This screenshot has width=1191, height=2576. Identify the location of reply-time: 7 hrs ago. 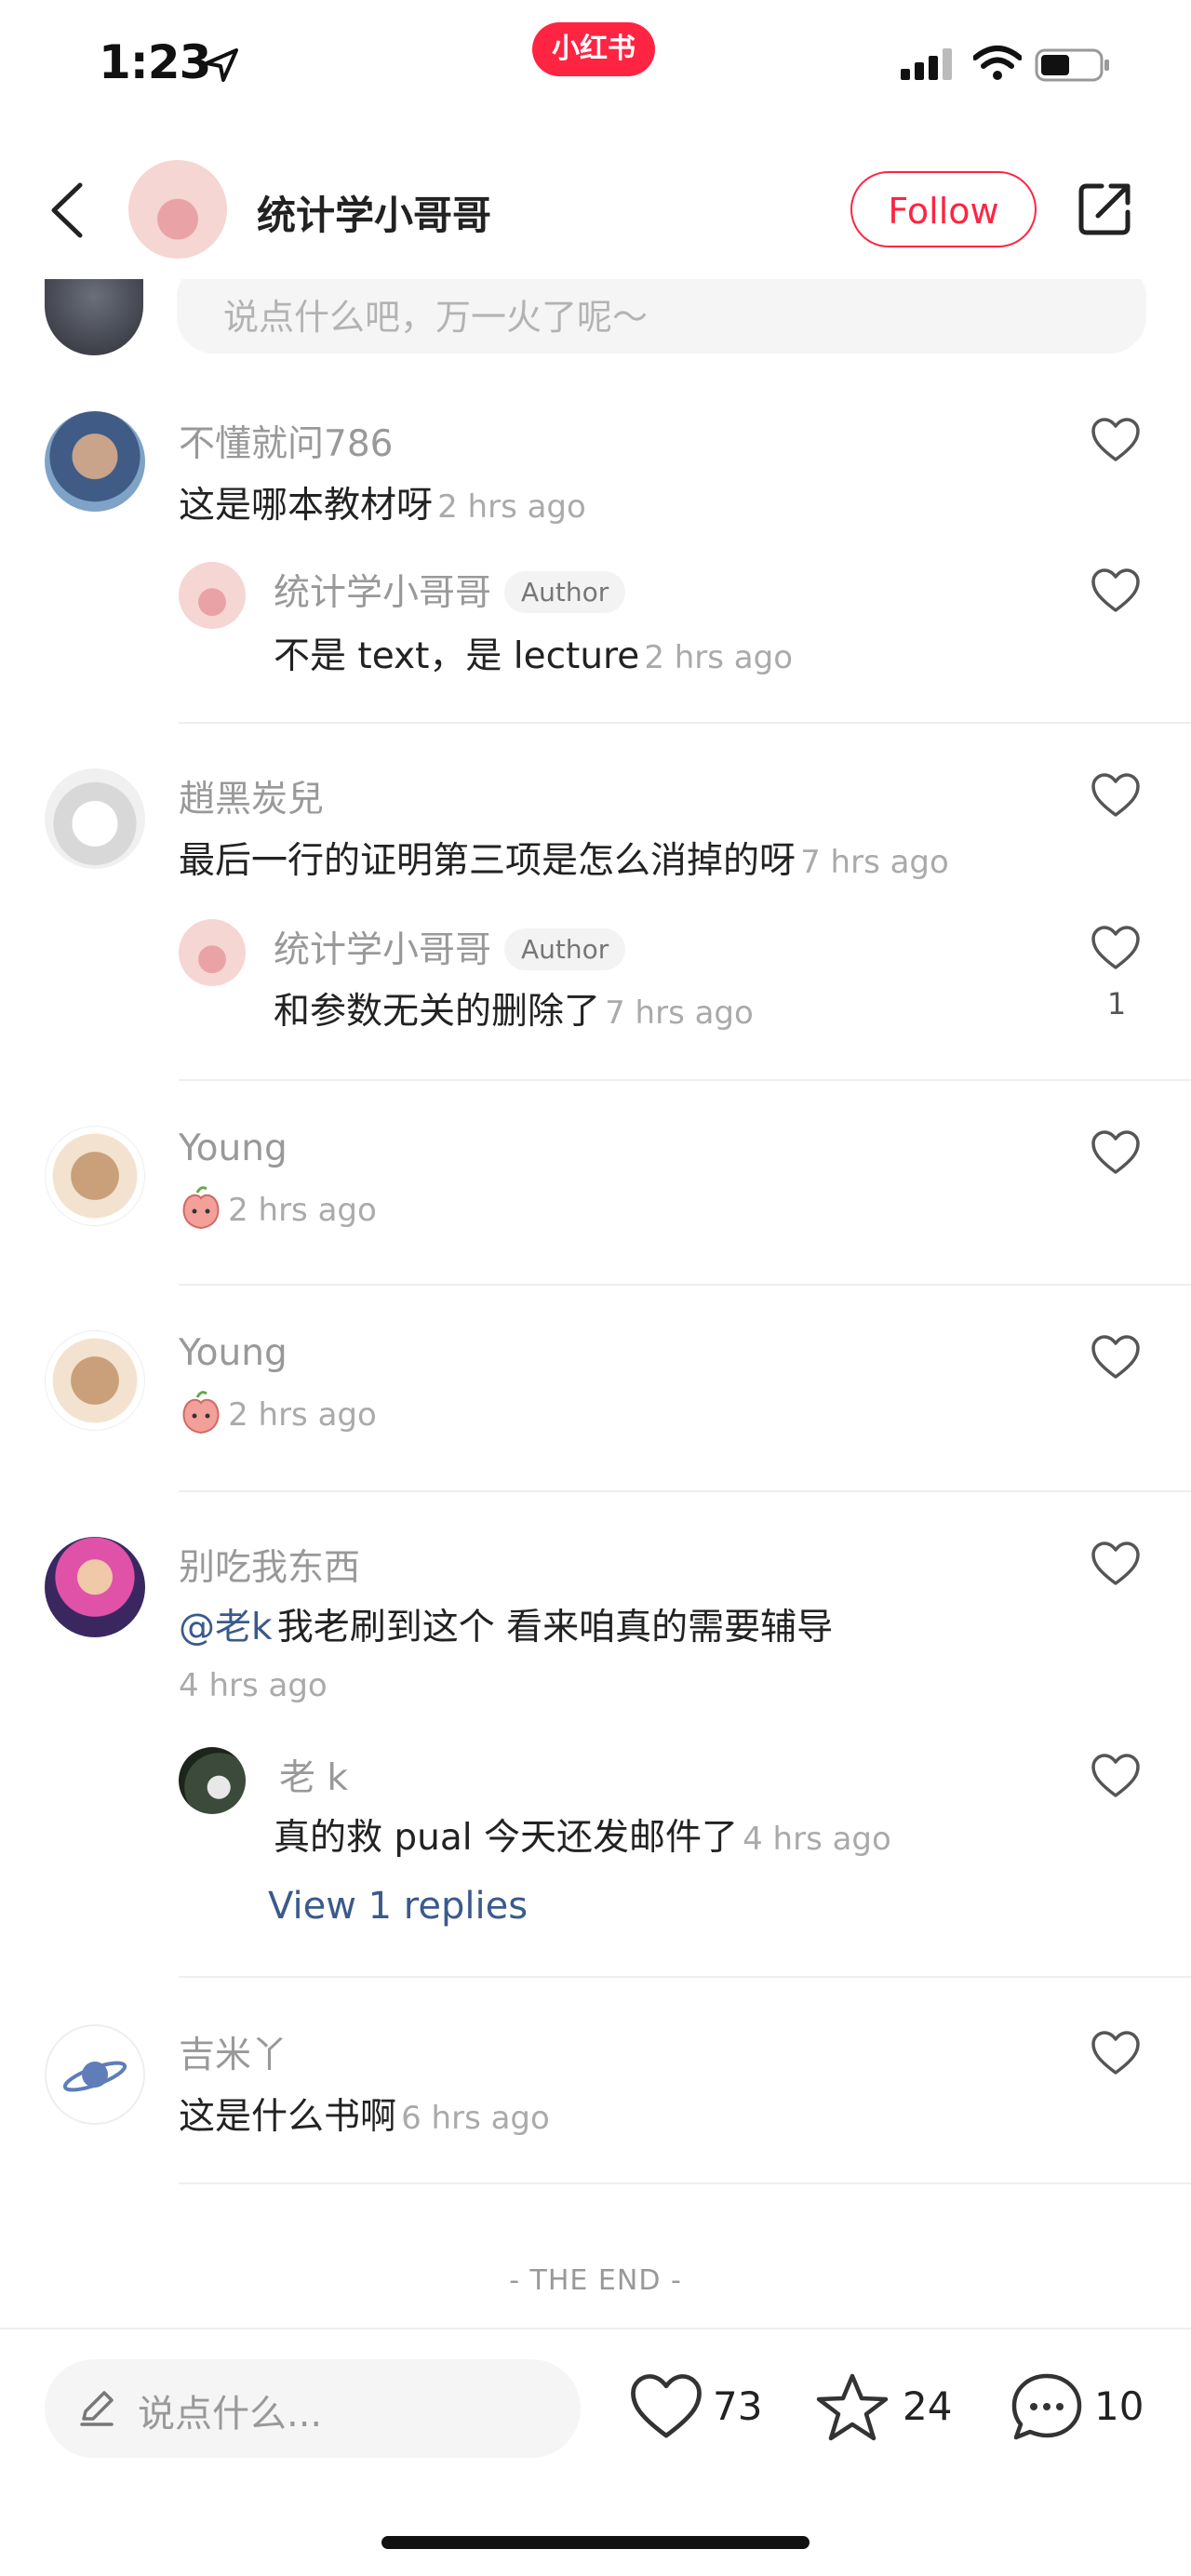
(679, 1013).